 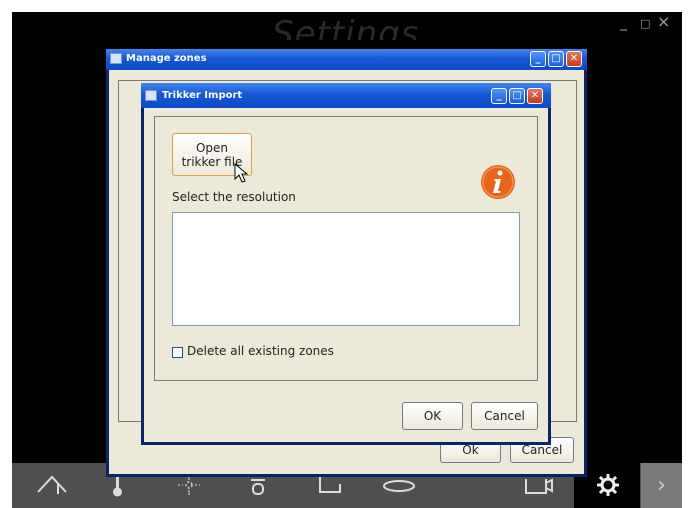 What do you see at coordinates (661, 485) in the screenshot?
I see `next-button: ›` at bounding box center [661, 485].